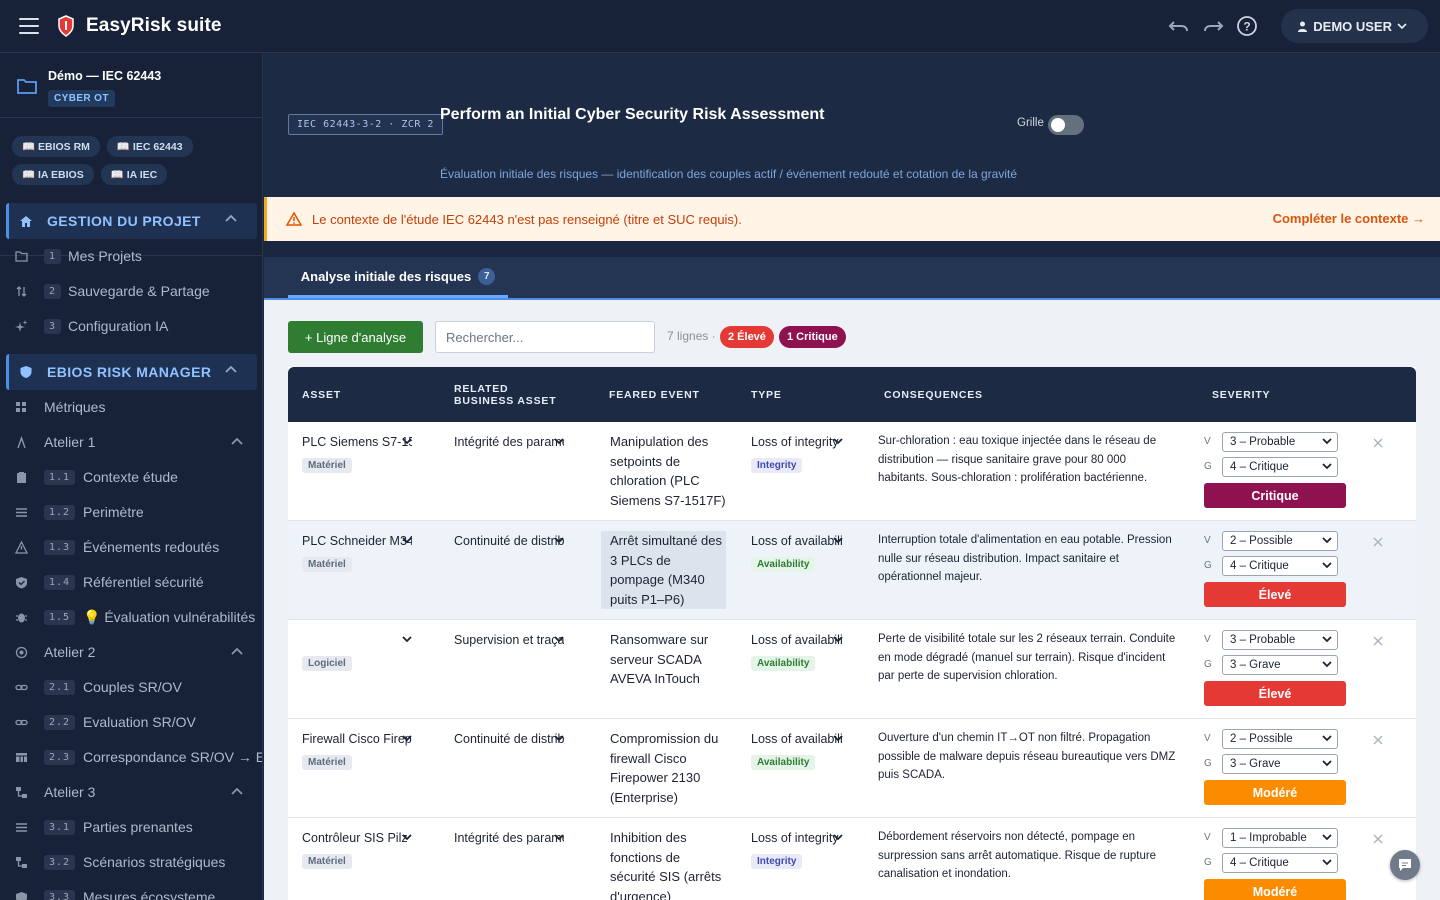  Describe the element at coordinates (131, 582) in the screenshot. I see `sidebar-item-referentiel-securite: 1.4 Référentiel sécurité` at that location.